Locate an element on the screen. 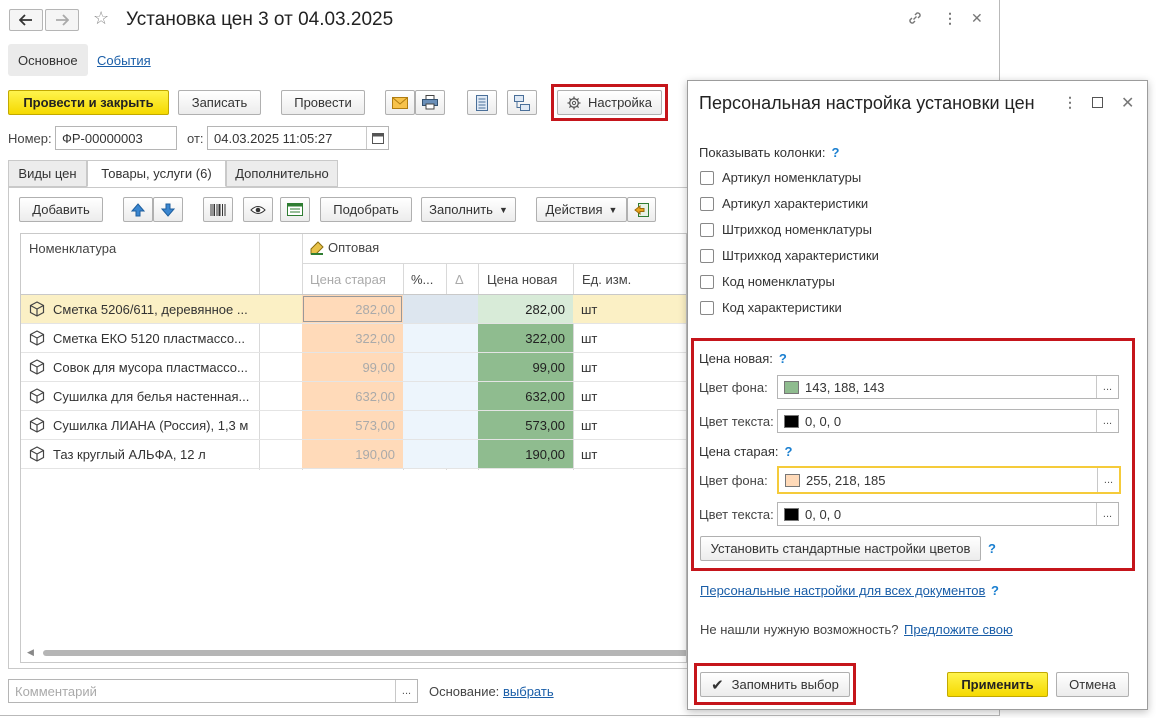 The height and width of the screenshot is (718, 1156). column-header-delta: Δ is located at coordinates (459, 279).